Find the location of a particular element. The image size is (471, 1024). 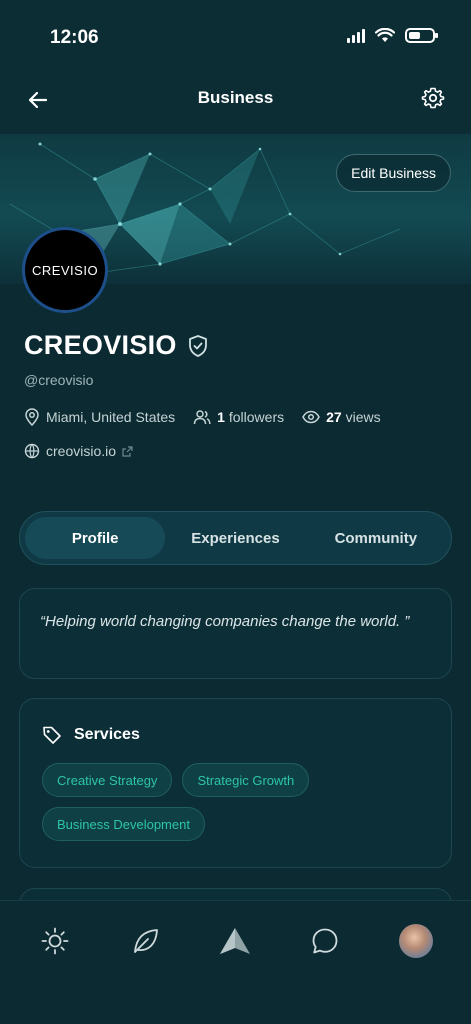

followers: 1 followers is located at coordinates (238, 417).